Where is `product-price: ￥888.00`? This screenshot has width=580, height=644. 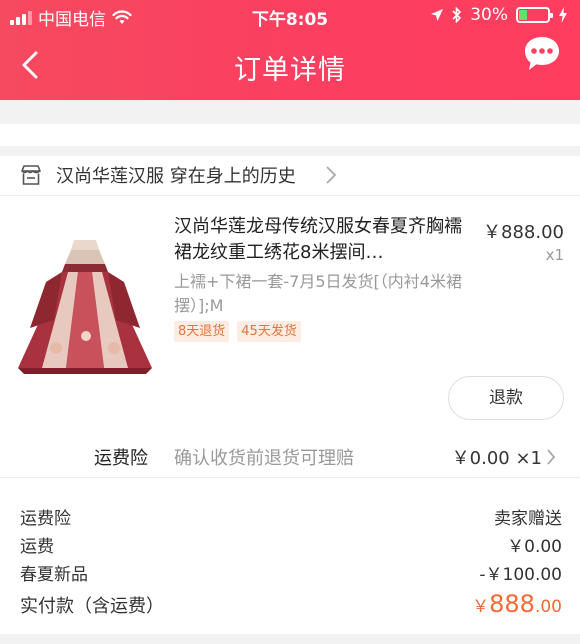 product-price: ￥888.00 is located at coordinates (523, 232).